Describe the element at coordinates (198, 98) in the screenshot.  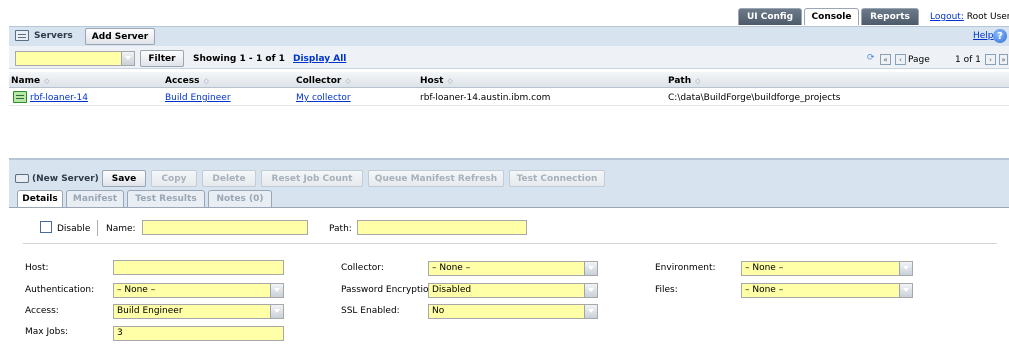
I see `server-access-link: Build Engineer` at that location.